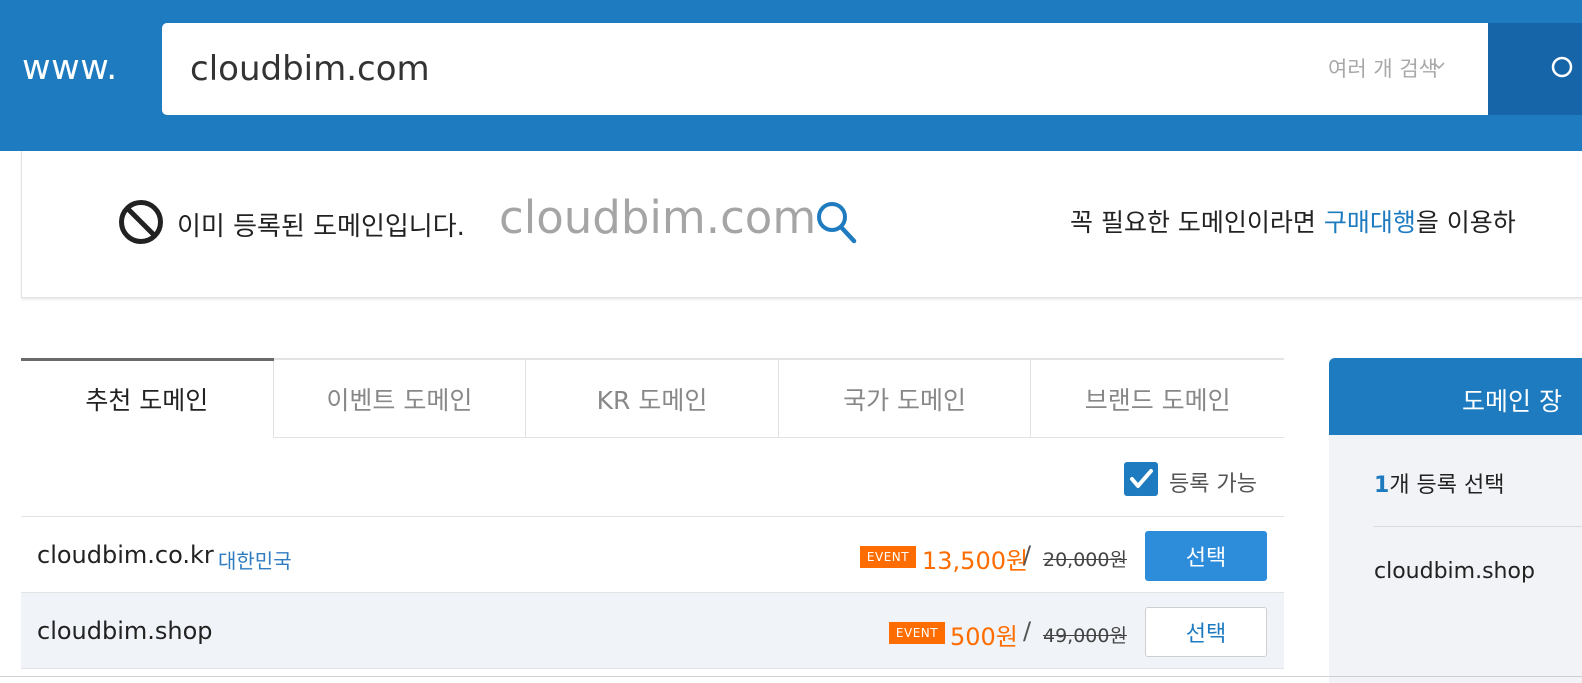 The image size is (1582, 683). What do you see at coordinates (984, 637) in the screenshot?
I see `event-price: 500원` at bounding box center [984, 637].